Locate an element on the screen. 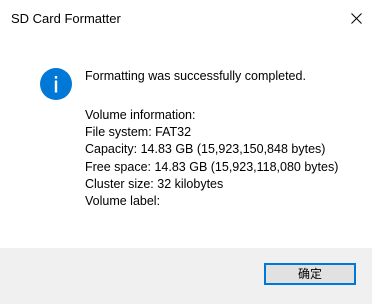 The image size is (372, 304). info-icon is located at coordinates (56, 84).